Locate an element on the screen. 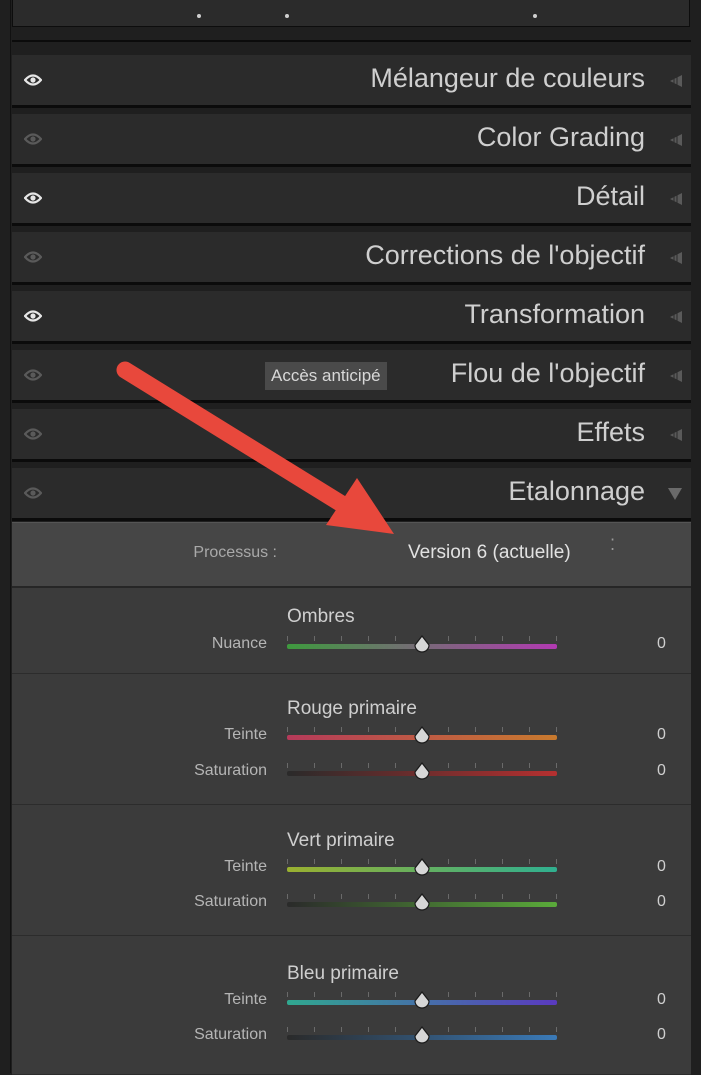 Image resolution: width=701 pixels, height=1075 pixels. separator is located at coordinates (351, 41).